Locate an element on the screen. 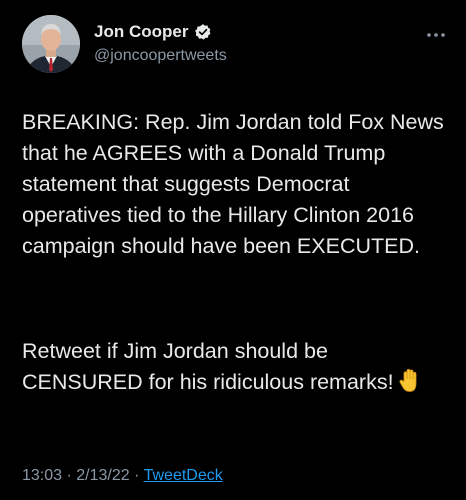 The height and width of the screenshot is (500, 466). tweet-time: 13:03 is located at coordinates (42, 475).